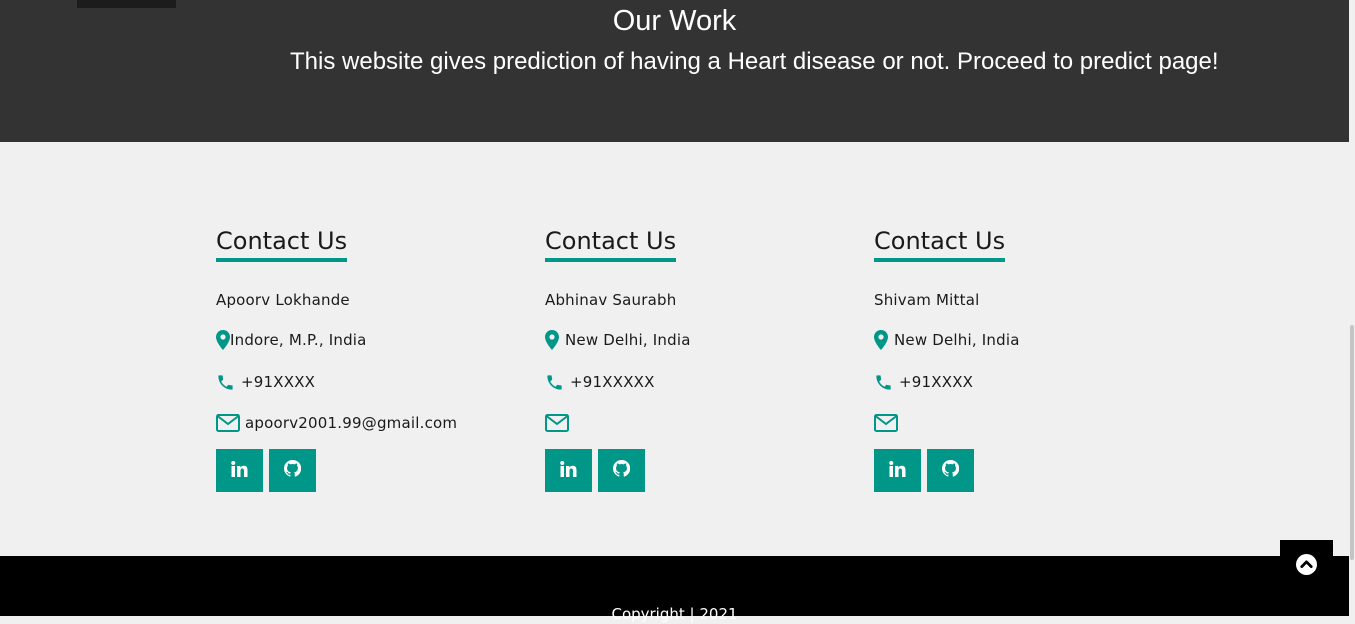 Image resolution: width=1355 pixels, height=624 pixels. I want to click on contact-email-text: apoorv2001.99@gmail.com, so click(351, 423).